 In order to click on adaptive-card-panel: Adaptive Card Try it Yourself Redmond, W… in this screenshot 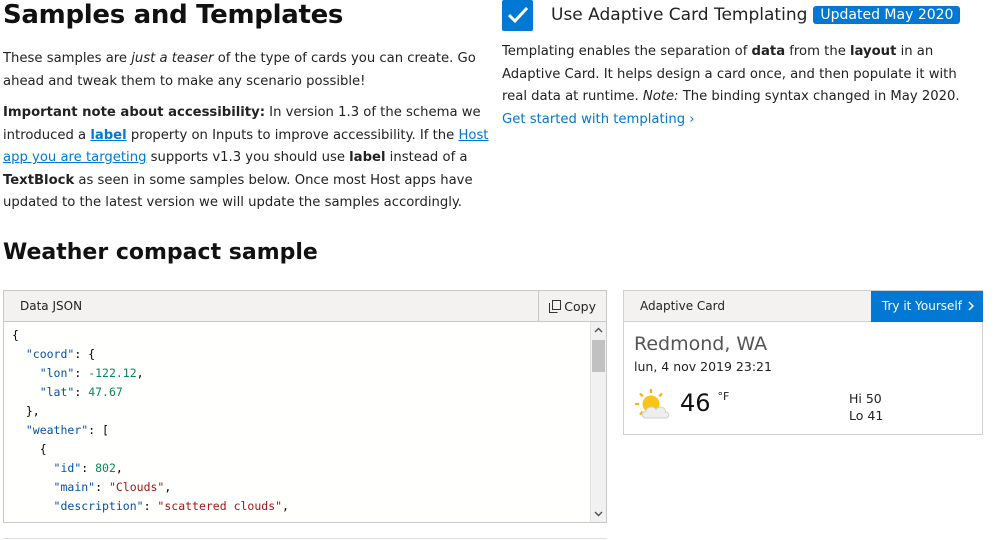, I will do `click(803, 362)`.